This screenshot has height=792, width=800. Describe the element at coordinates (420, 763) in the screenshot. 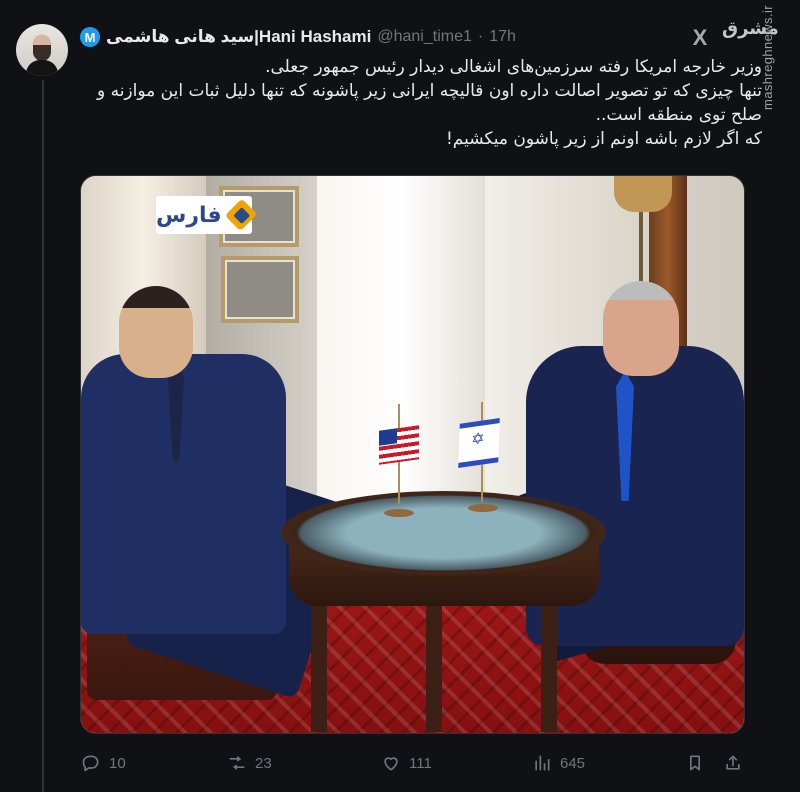

I see `like-count: 111` at that location.